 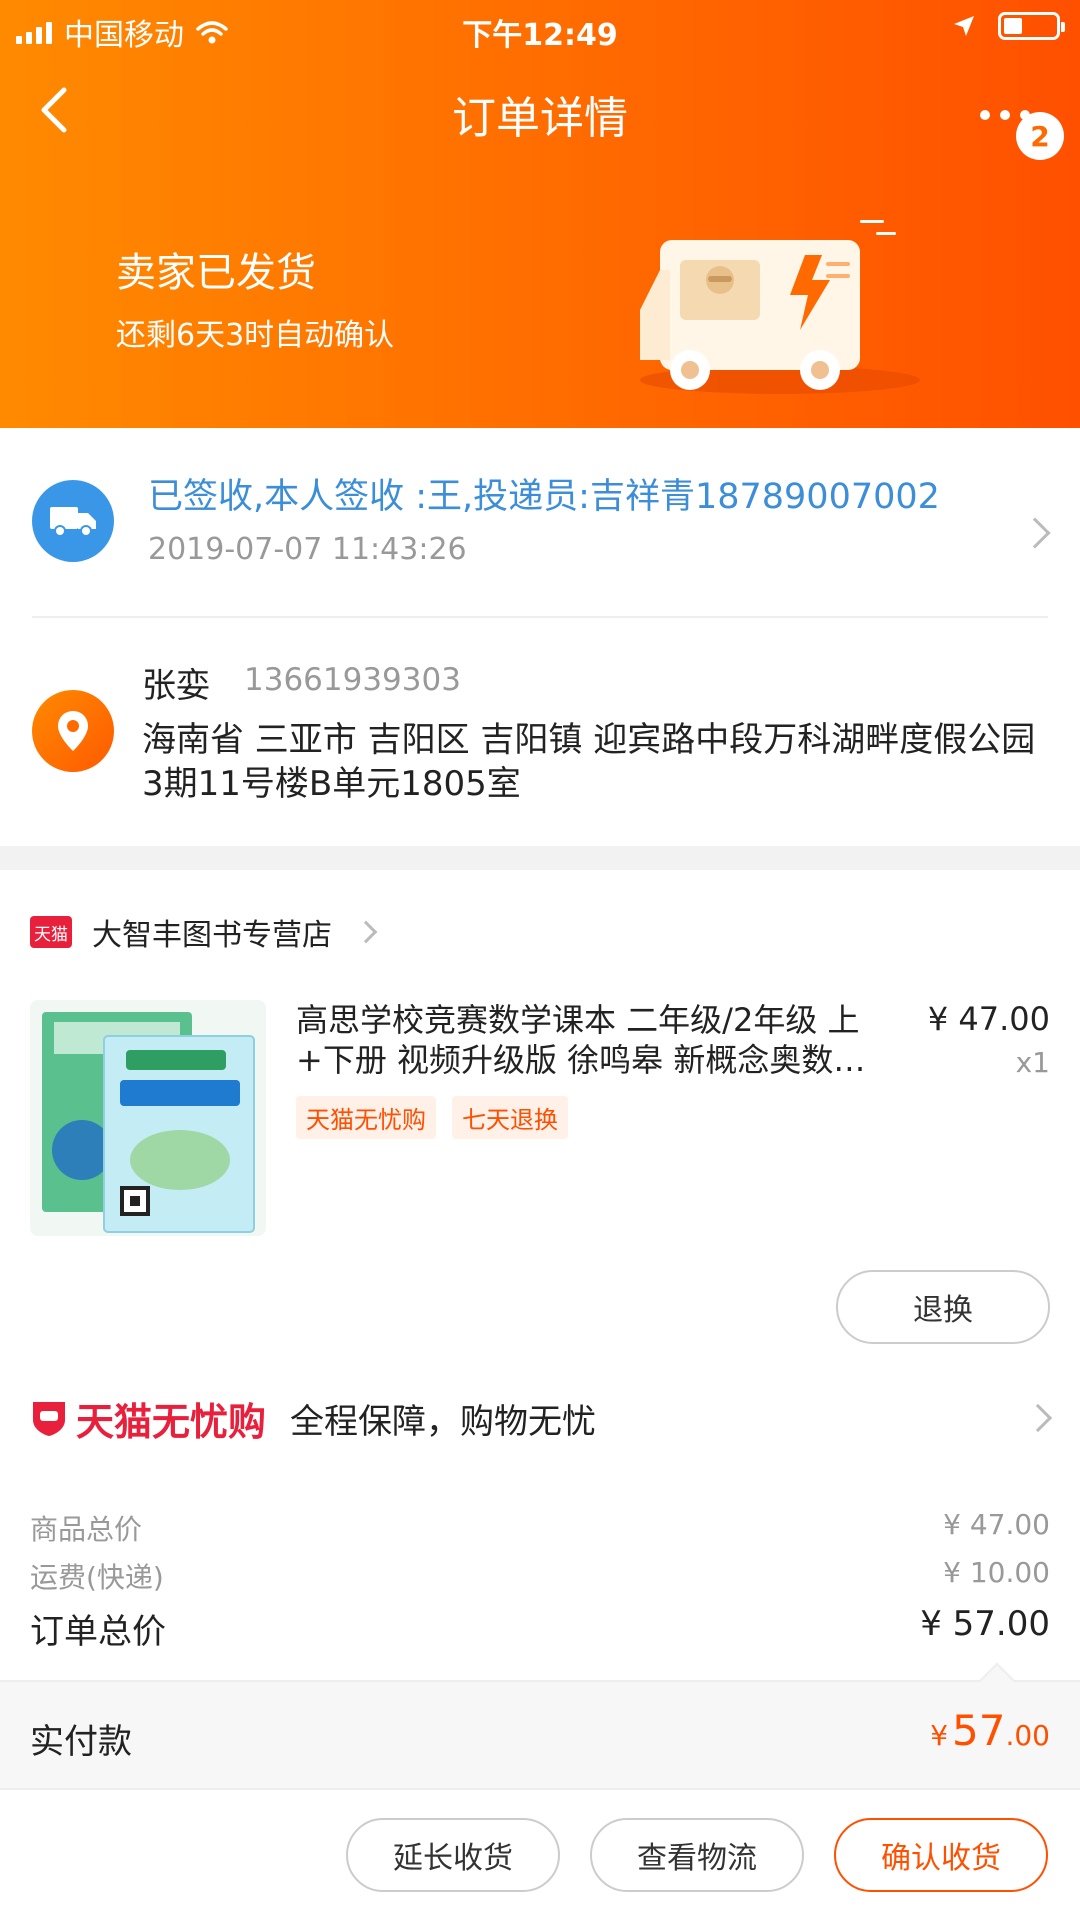 I want to click on product-price: ¥ 47.00, so click(x=988, y=1019).